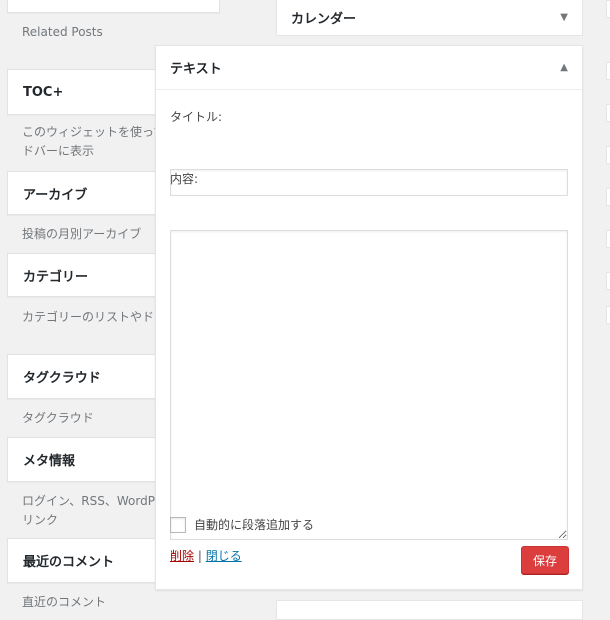 The height and width of the screenshot is (620, 610). What do you see at coordinates (369, 182) in the screenshot?
I see `title-input` at bounding box center [369, 182].